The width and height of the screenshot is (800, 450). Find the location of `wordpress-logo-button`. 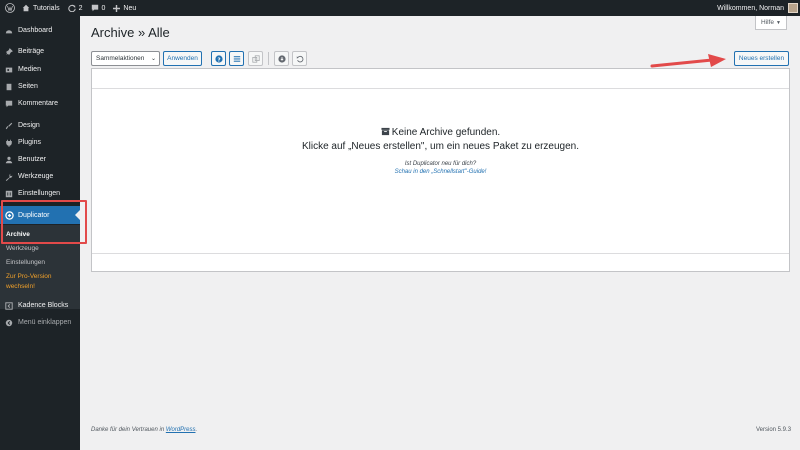

wordpress-logo-button is located at coordinates (10, 8).